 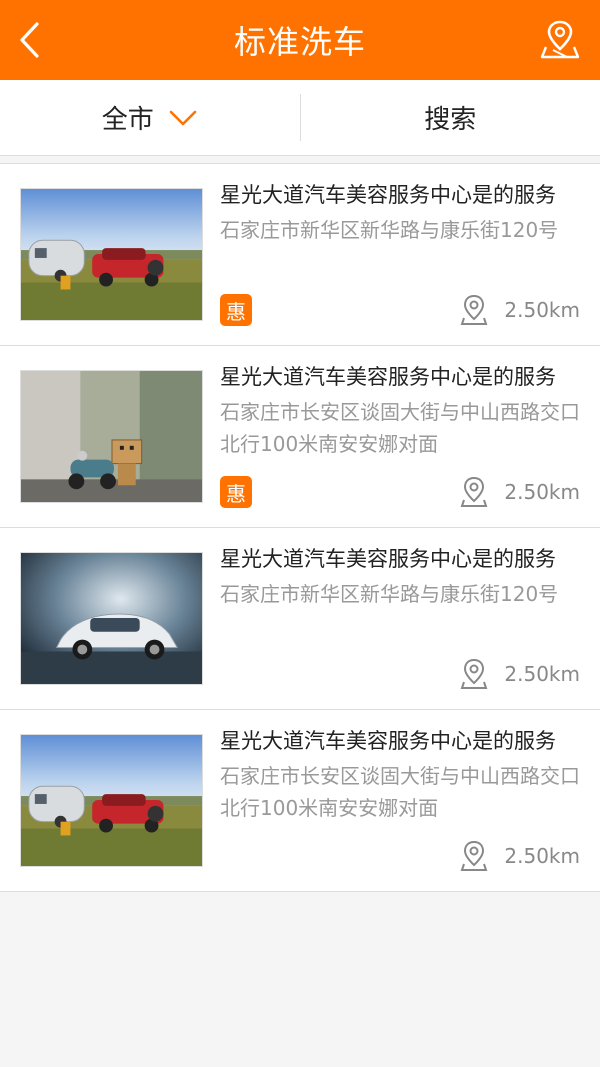 What do you see at coordinates (183, 118) in the screenshot?
I see `chevron-down-icon` at bounding box center [183, 118].